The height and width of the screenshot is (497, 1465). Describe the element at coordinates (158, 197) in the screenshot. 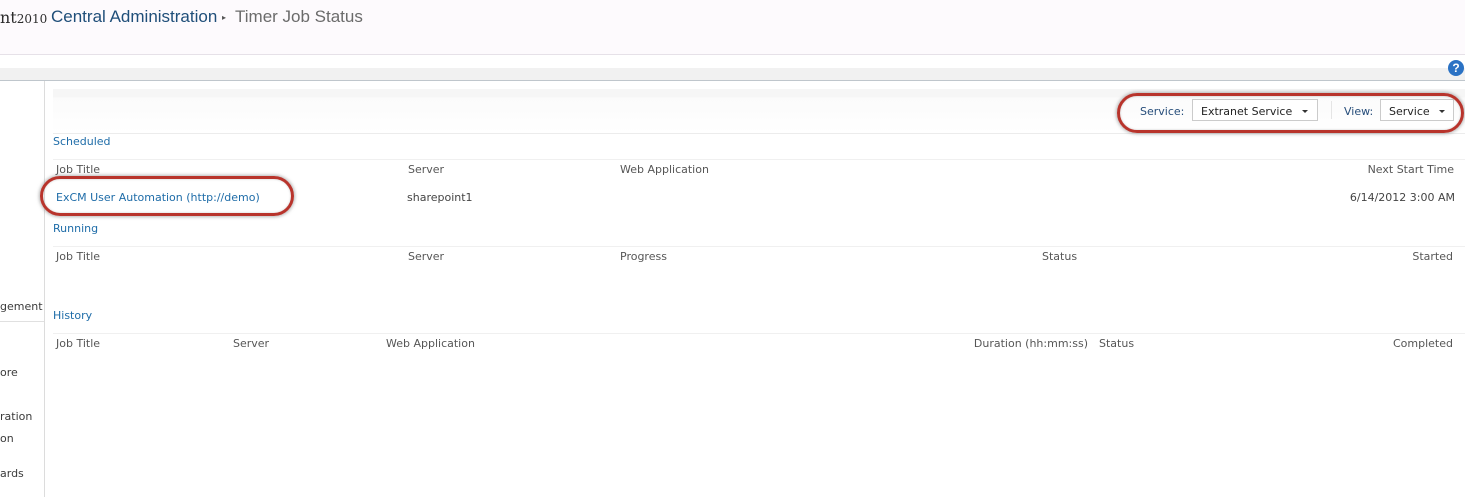

I see `job-title-link: ExCM User Automation (http://demo)` at that location.